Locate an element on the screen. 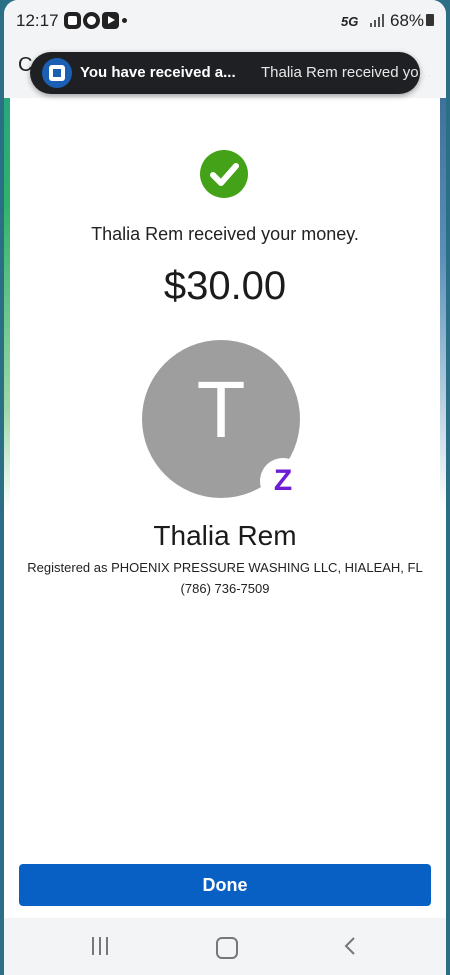  recipient-name: Thalia Rem is located at coordinates (225, 535).